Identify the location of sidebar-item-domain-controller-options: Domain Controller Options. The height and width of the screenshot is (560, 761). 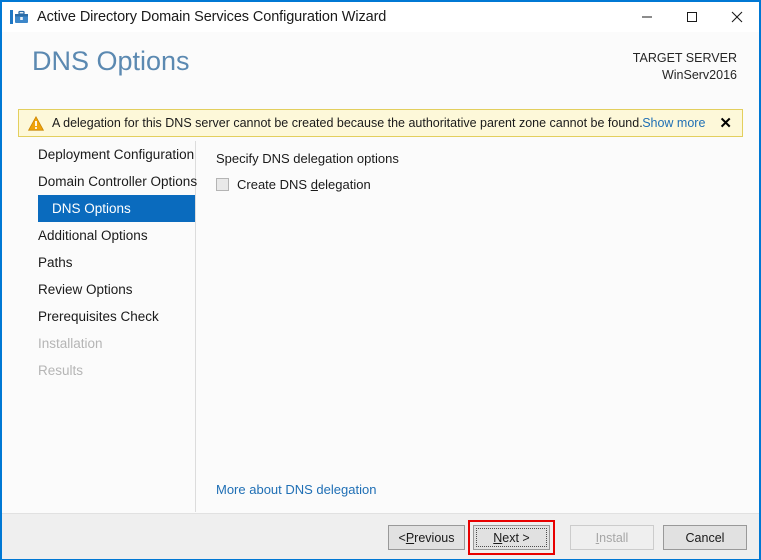
(117, 181).